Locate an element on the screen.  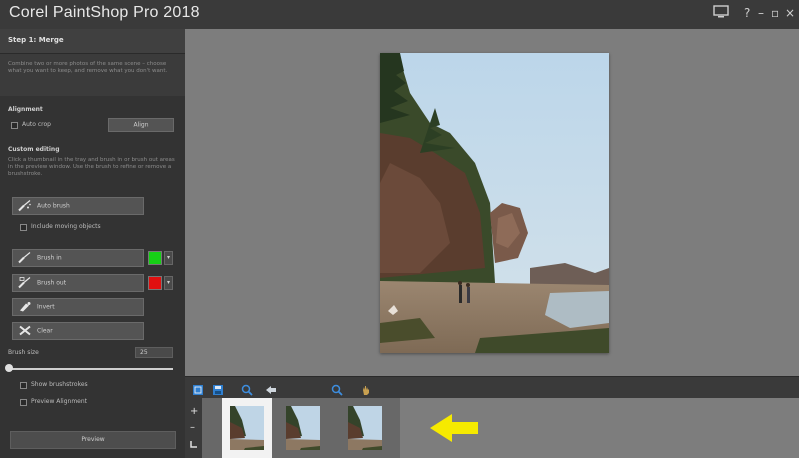
align-button: Align is located at coordinates (141, 125).